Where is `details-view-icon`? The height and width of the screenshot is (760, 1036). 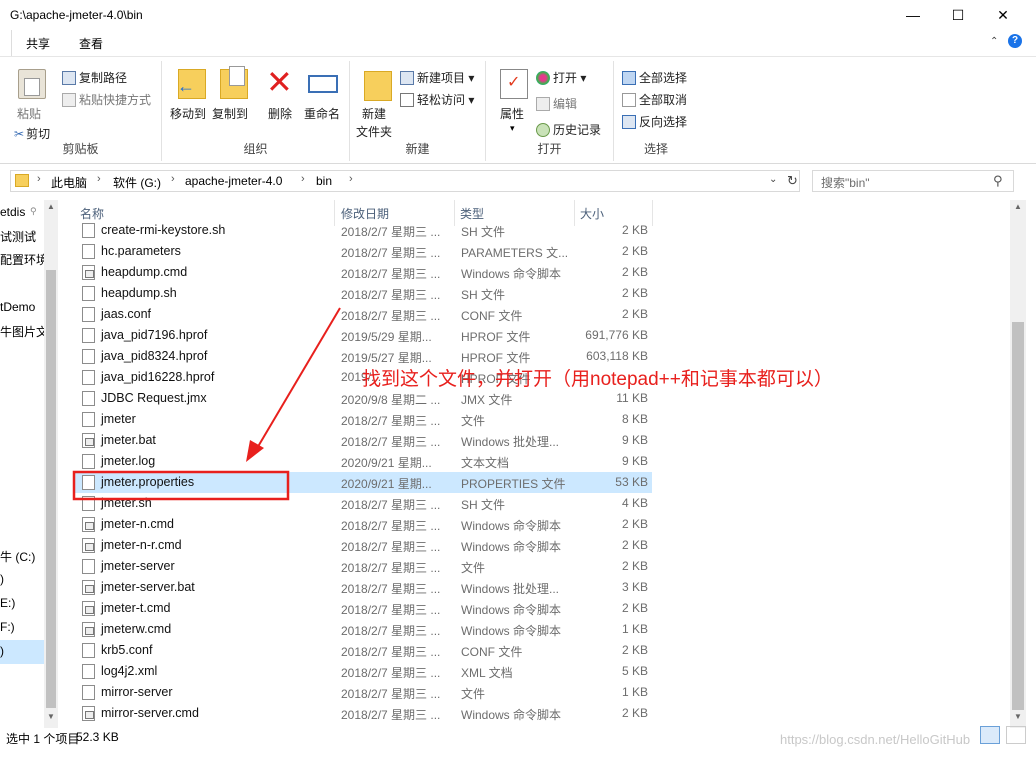 details-view-icon is located at coordinates (990, 735).